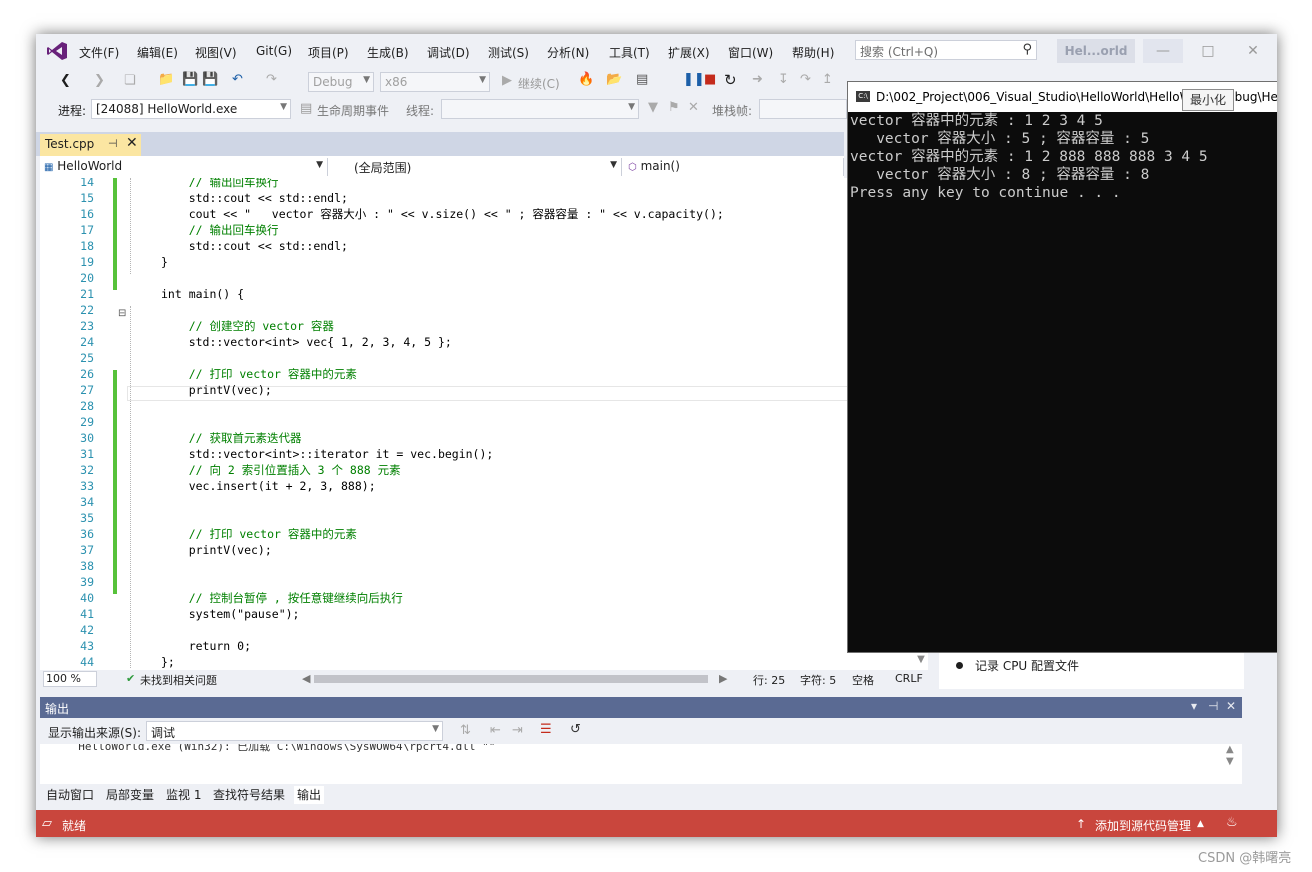 Image resolution: width=1312 pixels, height=872 pixels. Describe the element at coordinates (90, 145) in the screenshot. I see `tab-test-cpp: Test.cpp ⊣ ✕` at that location.